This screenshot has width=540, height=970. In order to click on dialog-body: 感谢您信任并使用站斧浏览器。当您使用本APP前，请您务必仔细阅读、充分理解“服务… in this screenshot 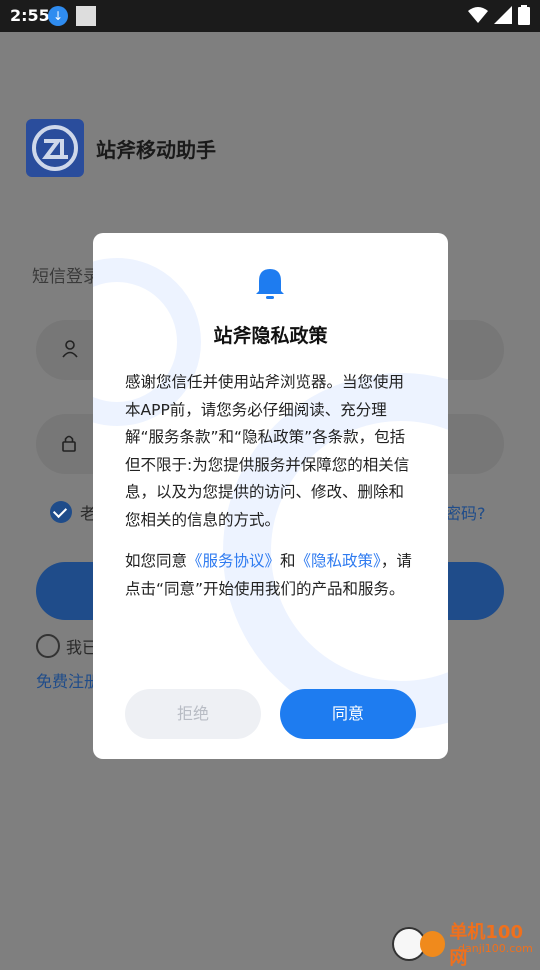, I will do `click(271, 486)`.